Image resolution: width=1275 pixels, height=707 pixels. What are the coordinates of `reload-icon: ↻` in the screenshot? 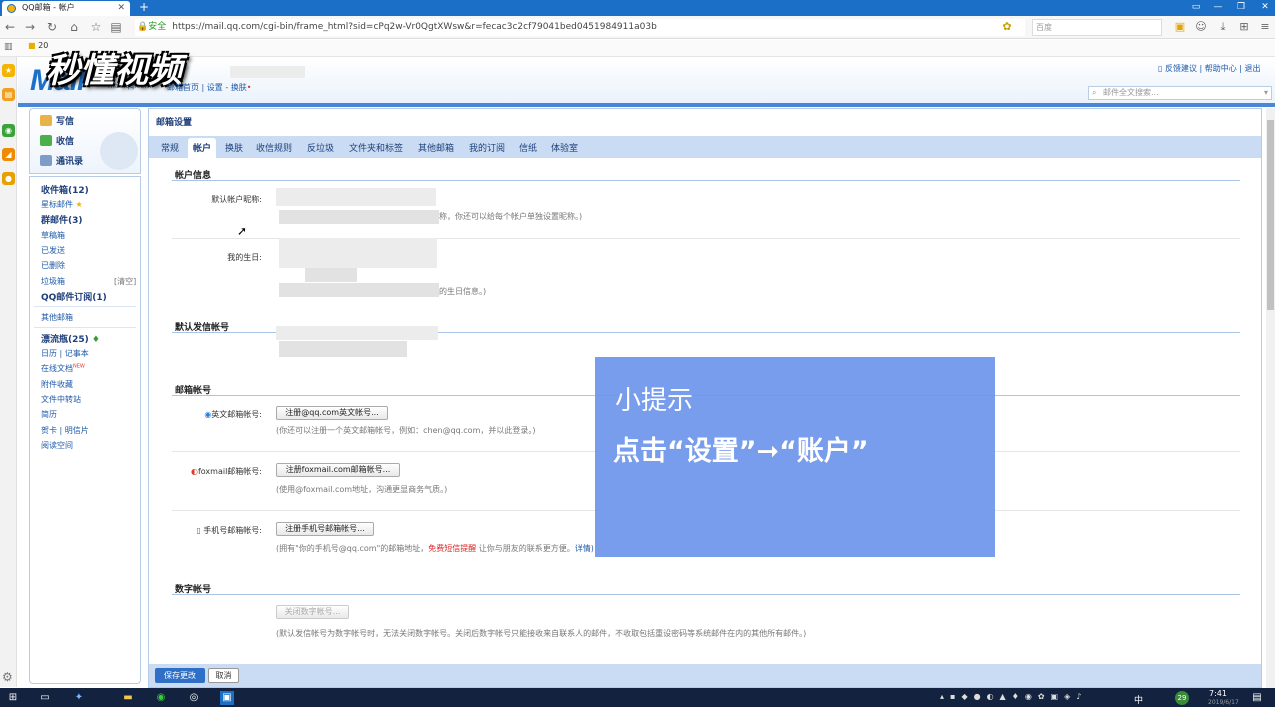 It's located at (52, 27).